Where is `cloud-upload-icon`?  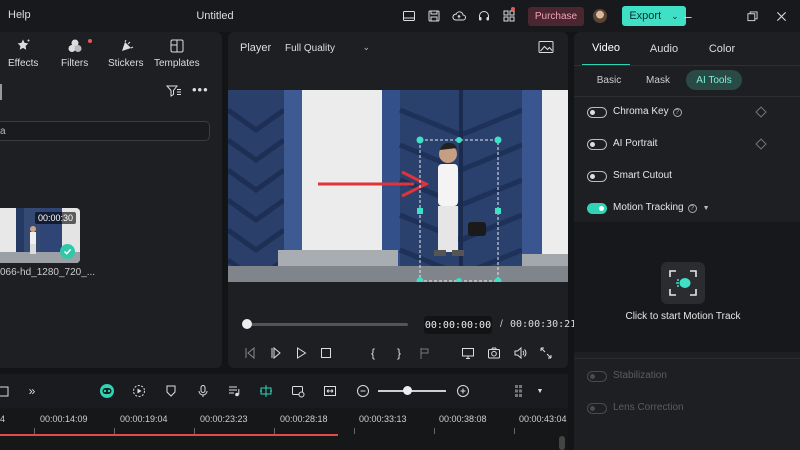
cloud-upload-icon is located at coordinates (458, 16).